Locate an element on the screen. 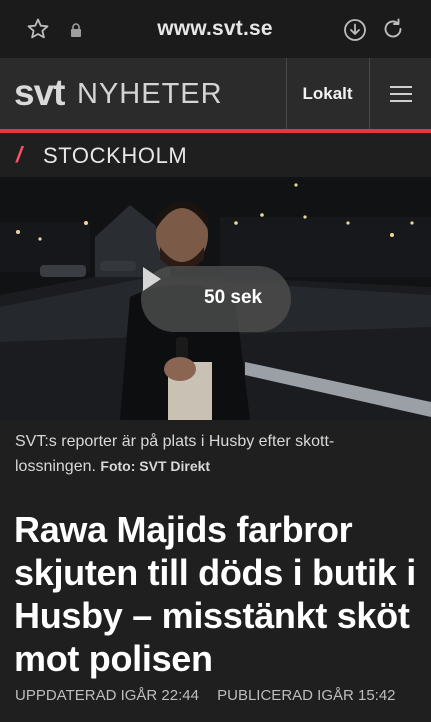 Image resolution: width=431 pixels, height=722 pixels. section-name-nyheter: NYHETER is located at coordinates (150, 94).